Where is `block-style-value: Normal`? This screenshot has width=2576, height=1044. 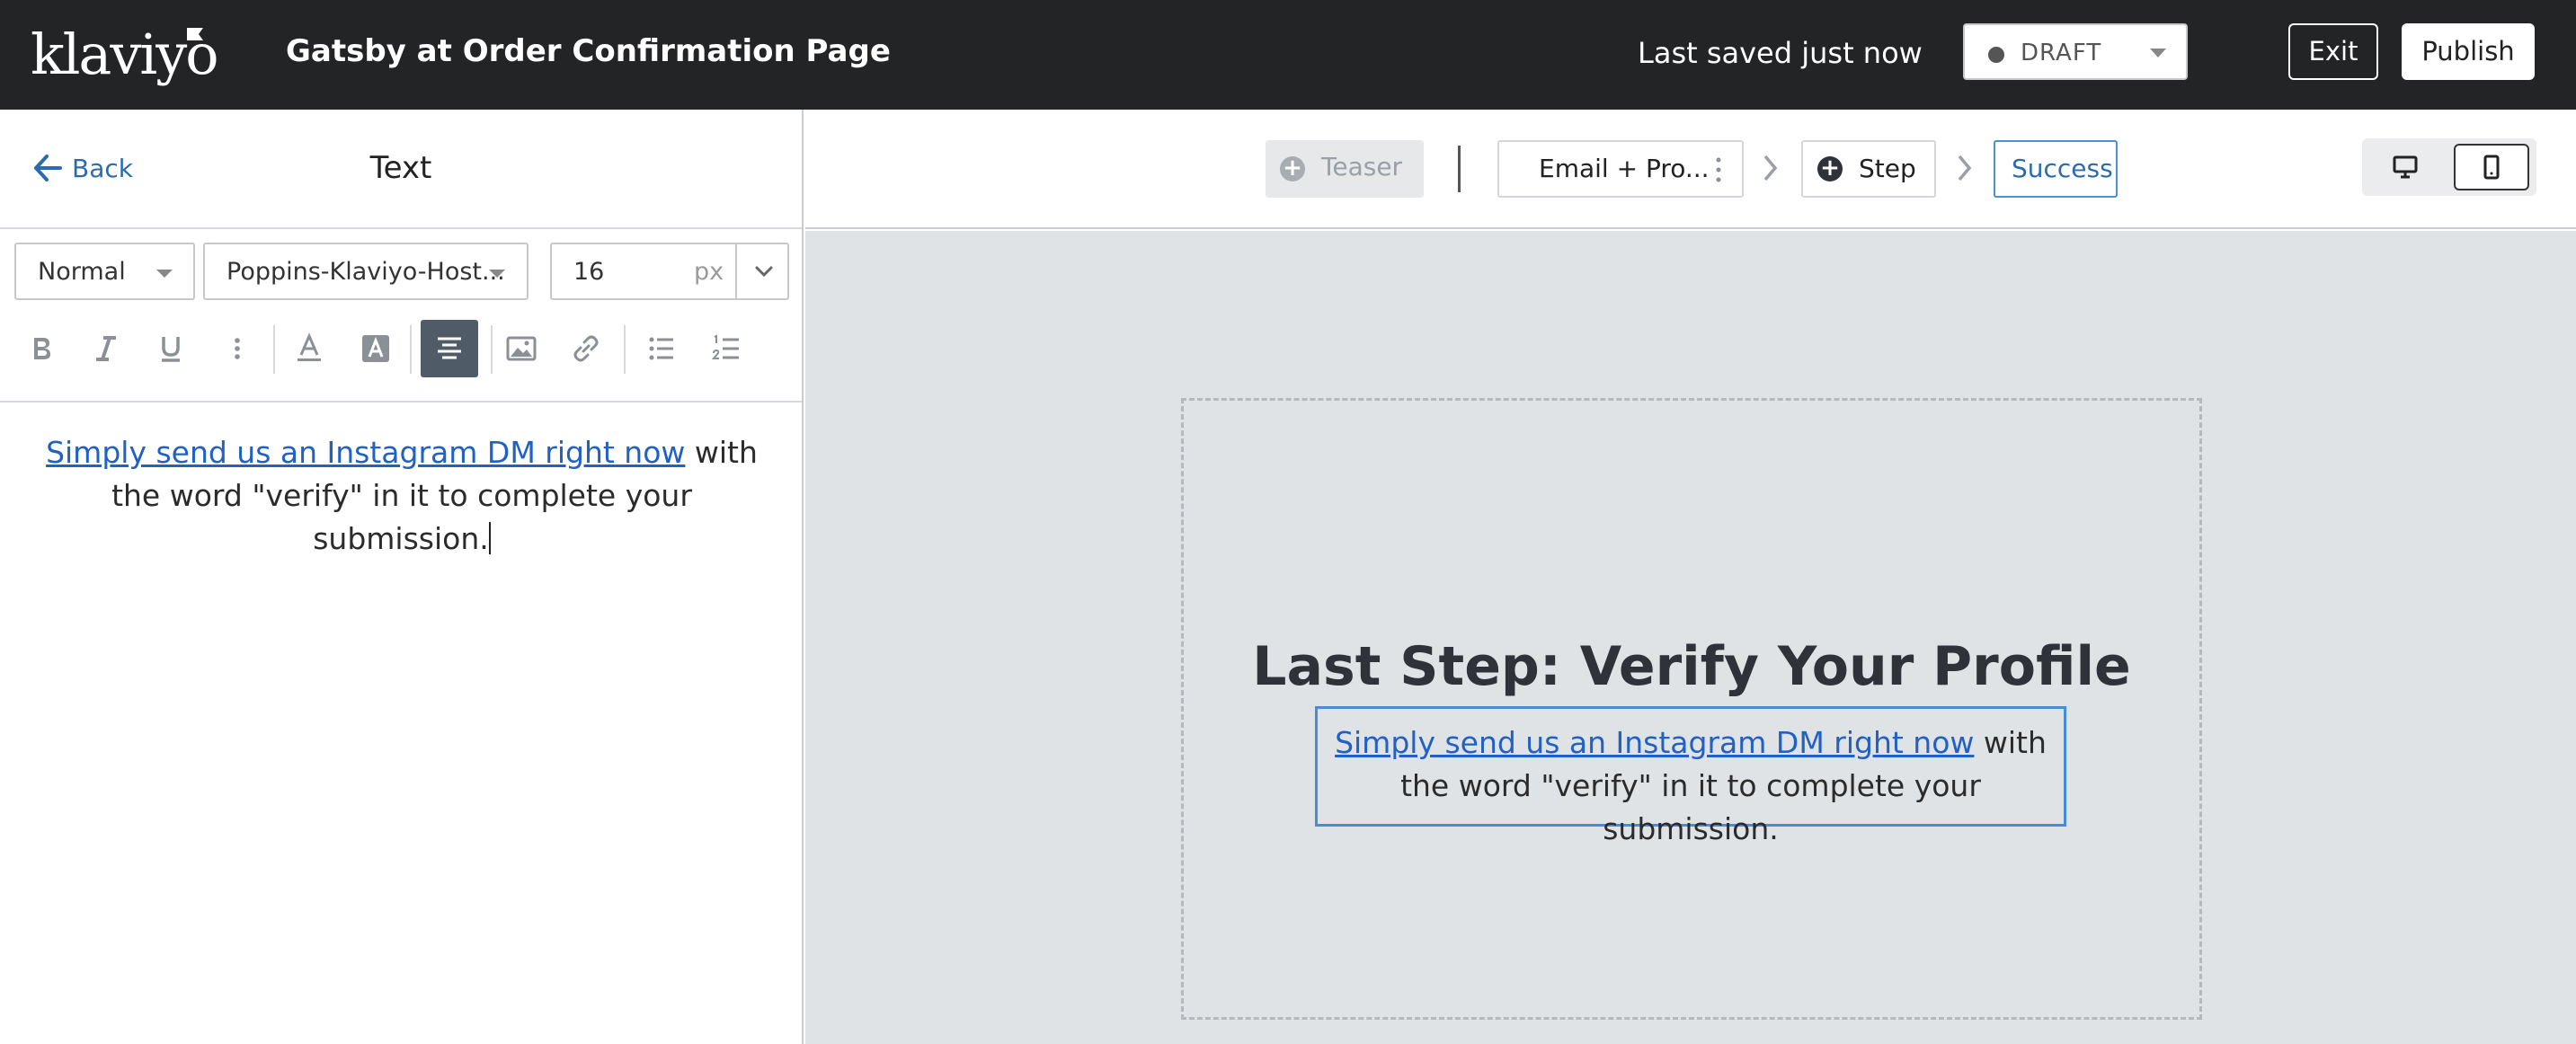
block-style-value: Normal is located at coordinates (82, 272).